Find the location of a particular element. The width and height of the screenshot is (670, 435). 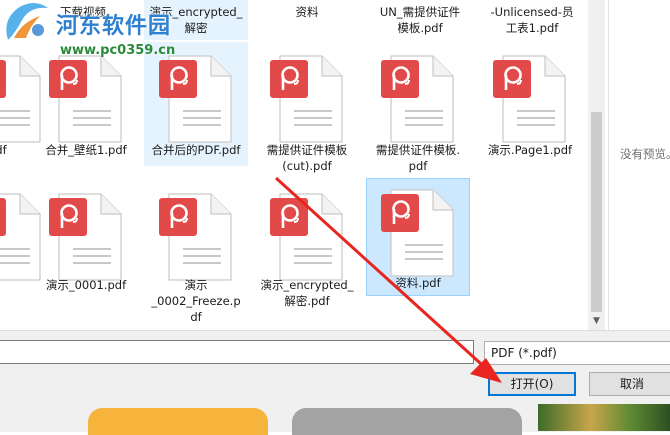

scroll-down-arrow-icon: ▼ is located at coordinates (596, 321).